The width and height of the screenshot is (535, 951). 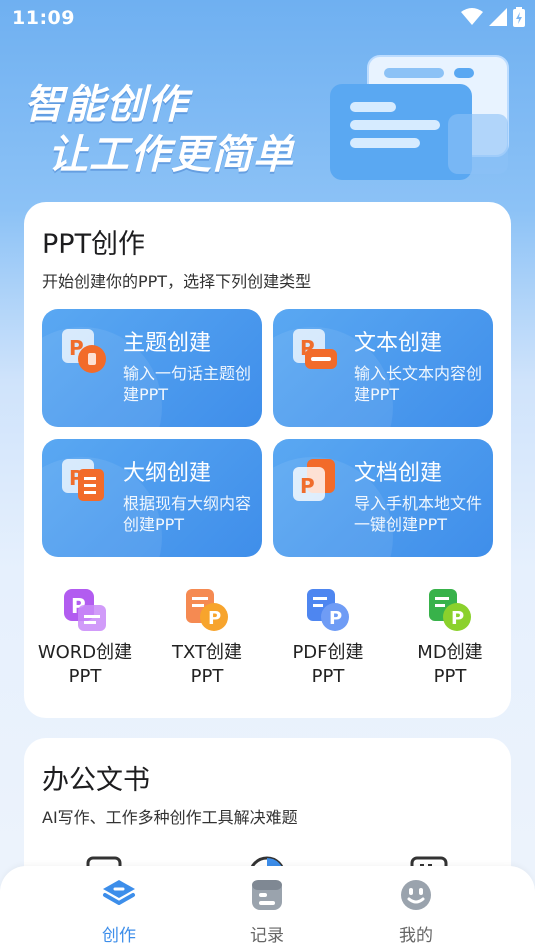 I want to click on md-create-label: MD创建, so click(x=450, y=652).